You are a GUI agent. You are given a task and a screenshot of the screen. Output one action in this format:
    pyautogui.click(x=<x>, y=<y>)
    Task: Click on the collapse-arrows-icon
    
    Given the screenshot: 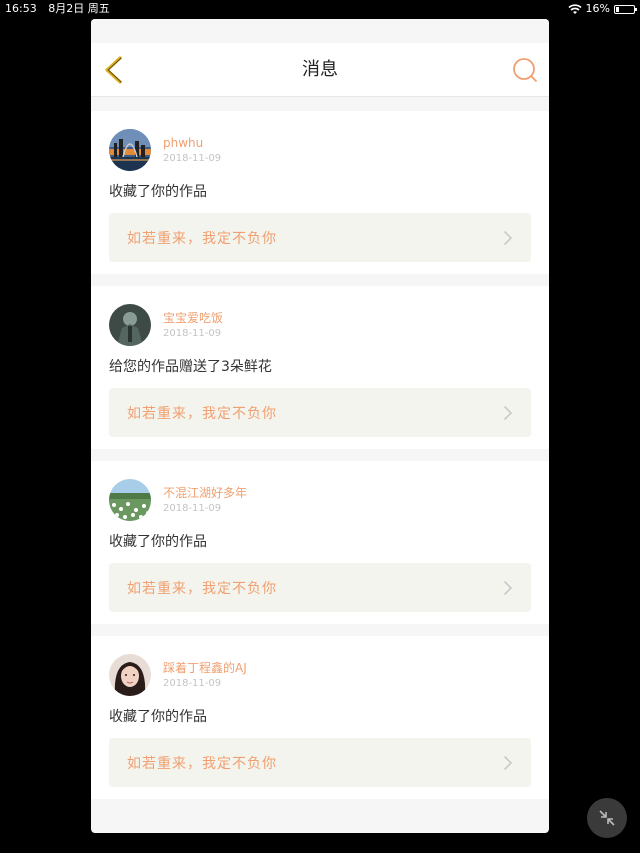 What is the action you would take?
    pyautogui.click(x=607, y=818)
    